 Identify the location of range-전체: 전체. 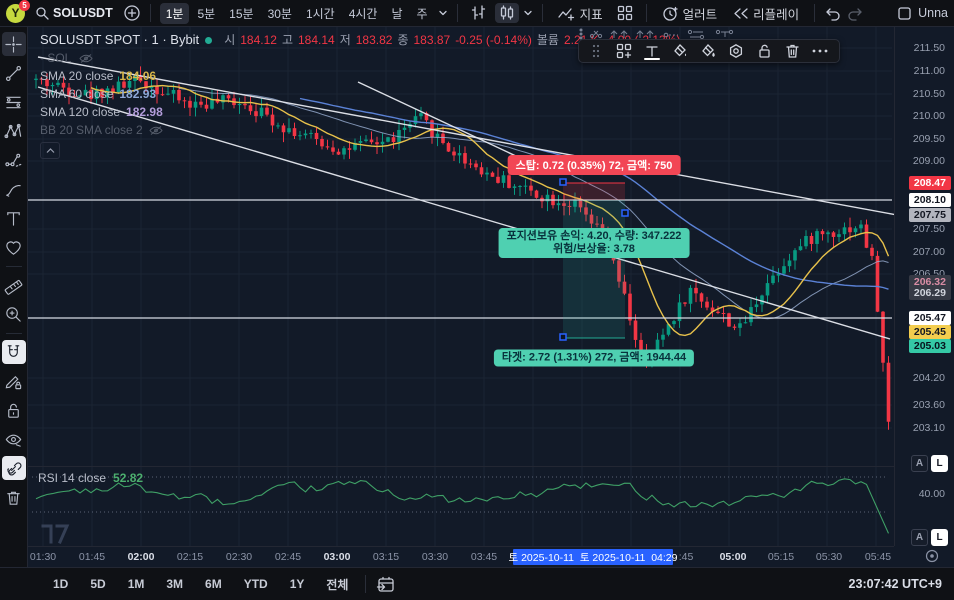
(337, 584).